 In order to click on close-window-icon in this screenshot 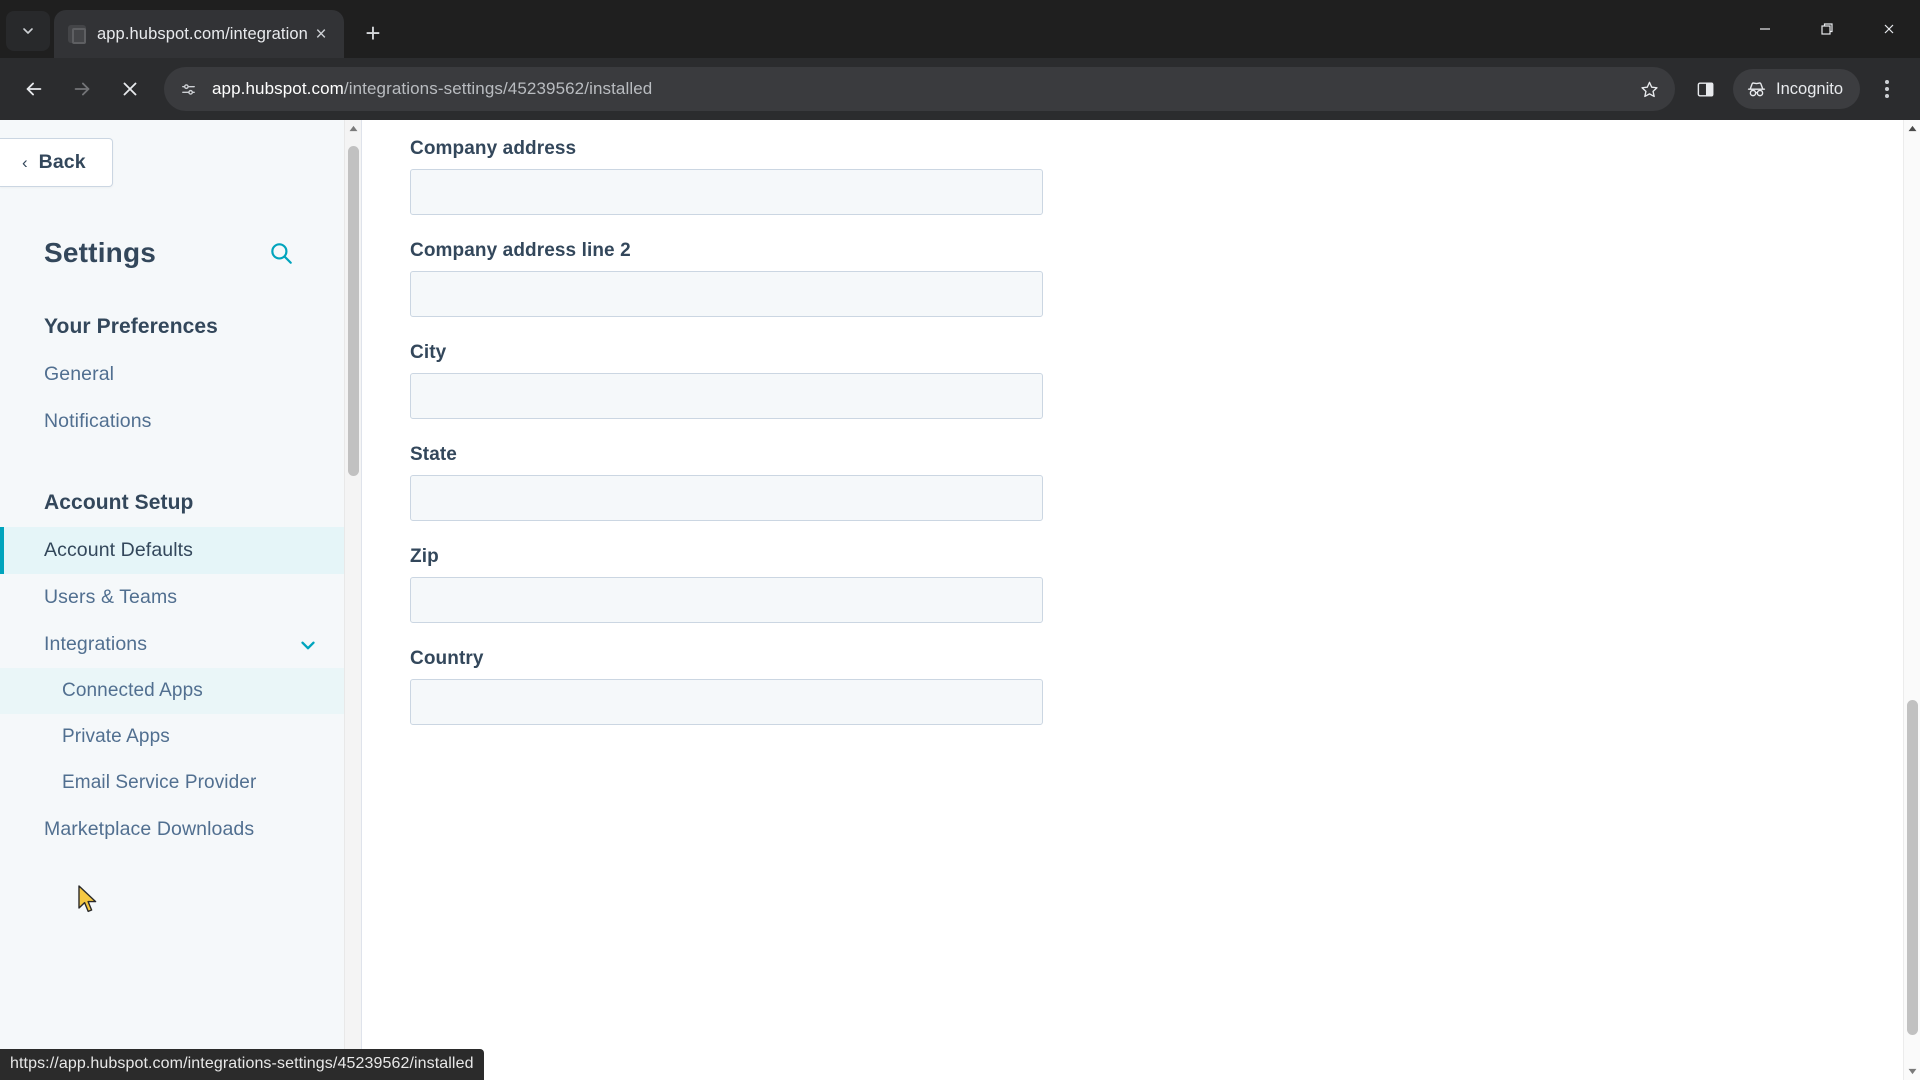, I will do `click(1889, 29)`.